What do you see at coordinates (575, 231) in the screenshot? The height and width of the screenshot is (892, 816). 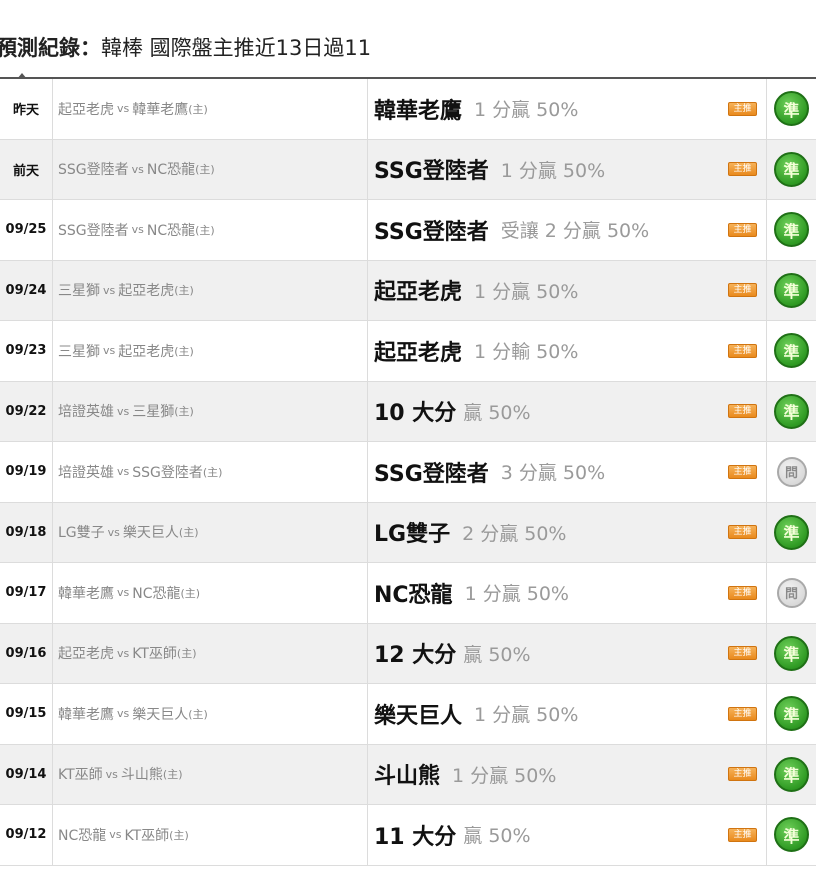 I see `pick-detail: 受讓 2 分贏 50%` at bounding box center [575, 231].